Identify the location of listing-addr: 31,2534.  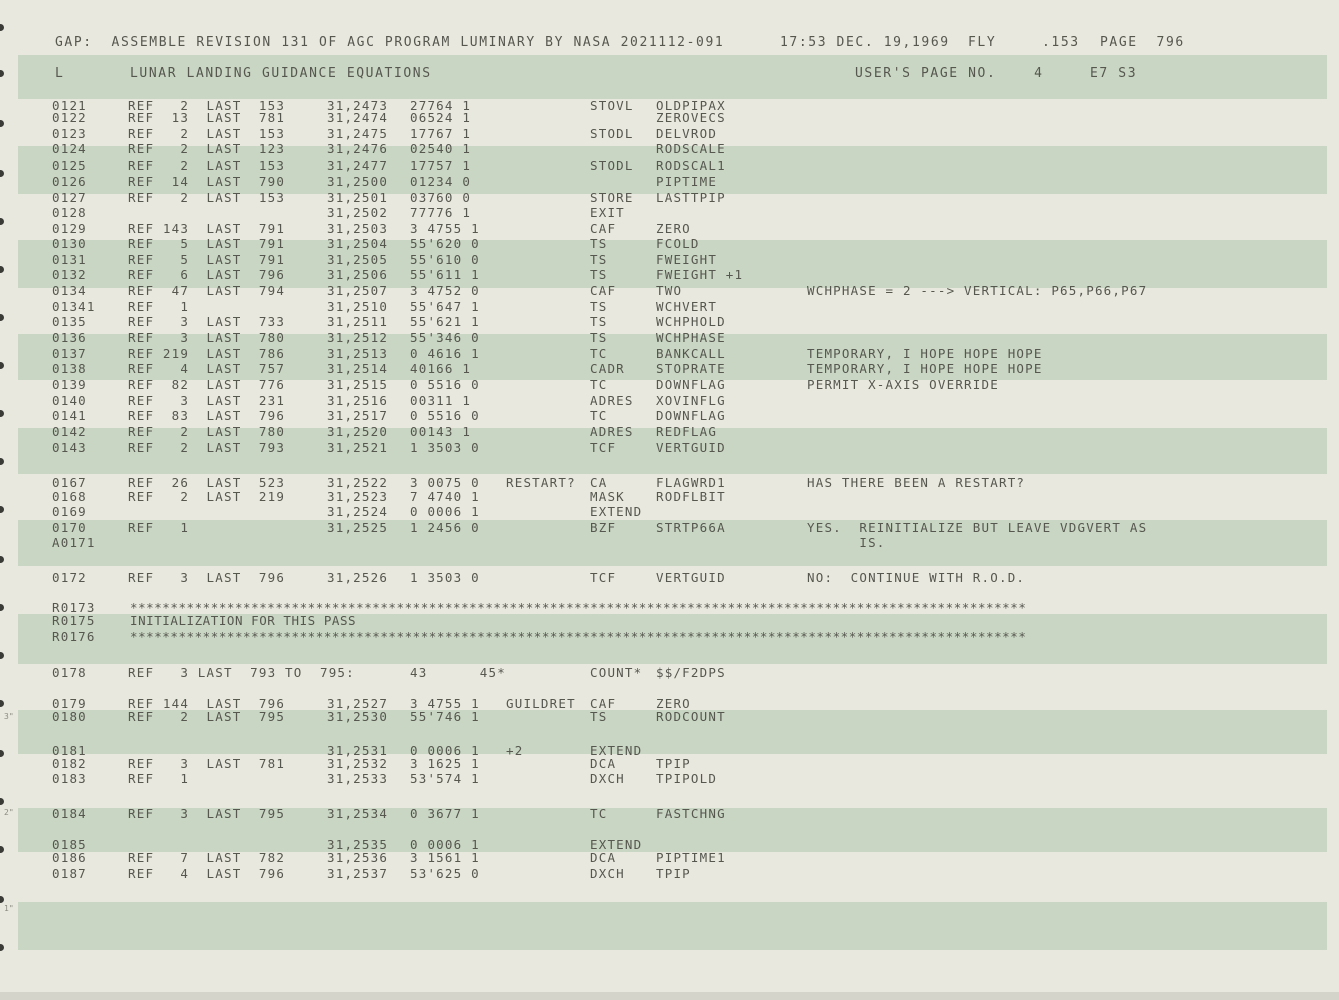
(358, 813).